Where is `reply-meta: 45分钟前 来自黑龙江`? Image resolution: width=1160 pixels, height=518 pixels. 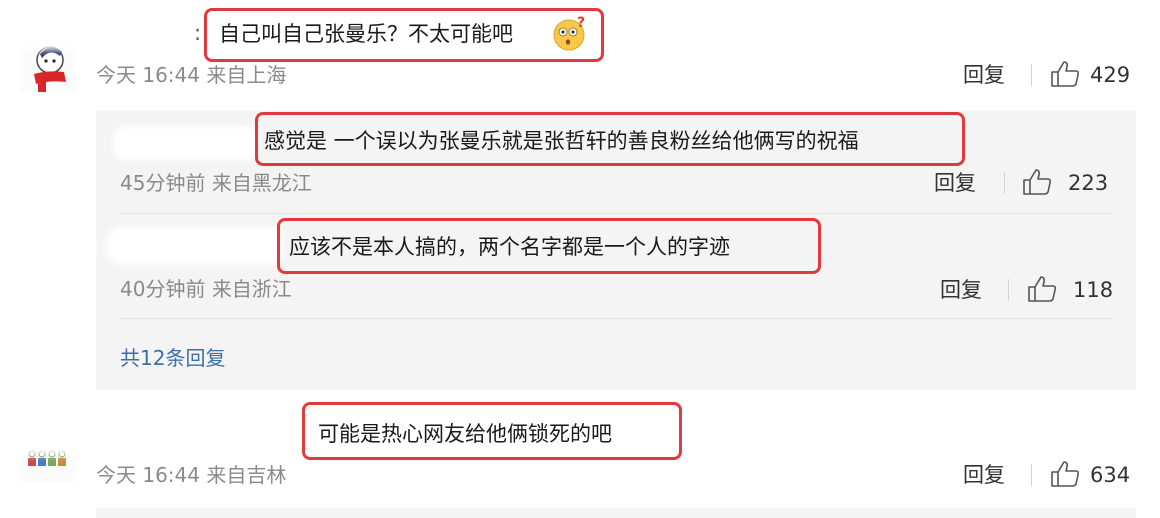
reply-meta: 45分钟前 来自黑龙江 is located at coordinates (216, 183).